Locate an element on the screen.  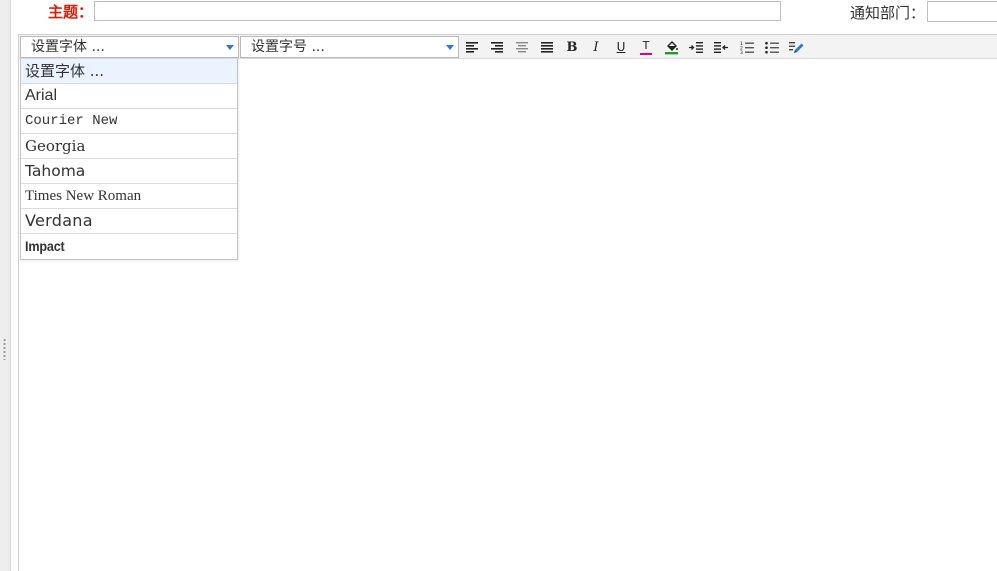
unordered-list-button is located at coordinates (772, 47).